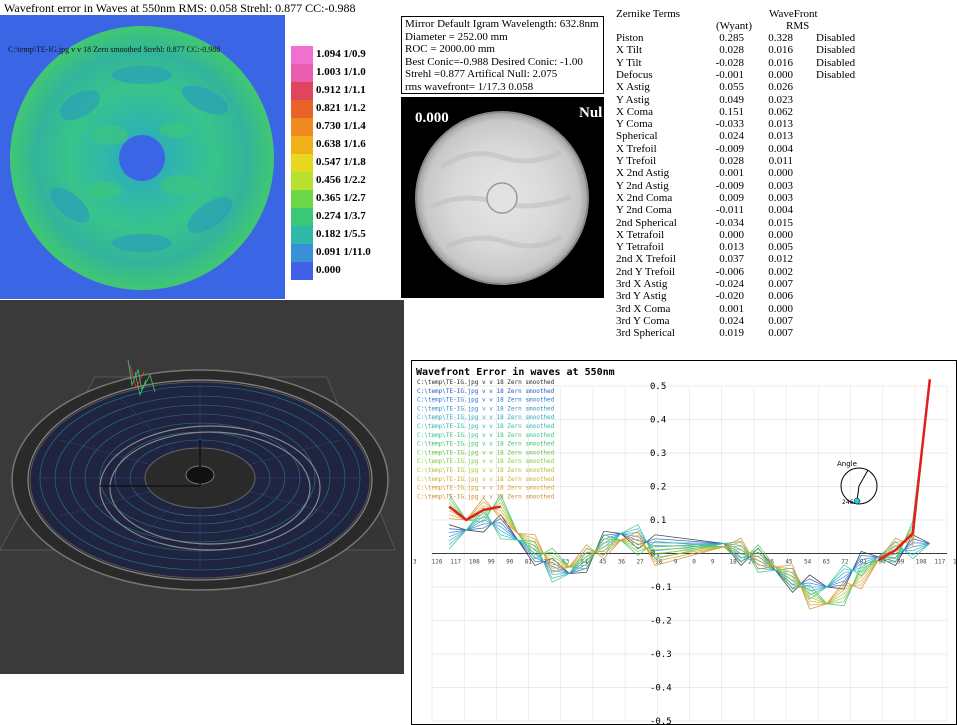 Image resolution: width=957 pixels, height=725 pixels. Describe the element at coordinates (661, 655) in the screenshot. I see `y-tick-label: -0.3` at that location.